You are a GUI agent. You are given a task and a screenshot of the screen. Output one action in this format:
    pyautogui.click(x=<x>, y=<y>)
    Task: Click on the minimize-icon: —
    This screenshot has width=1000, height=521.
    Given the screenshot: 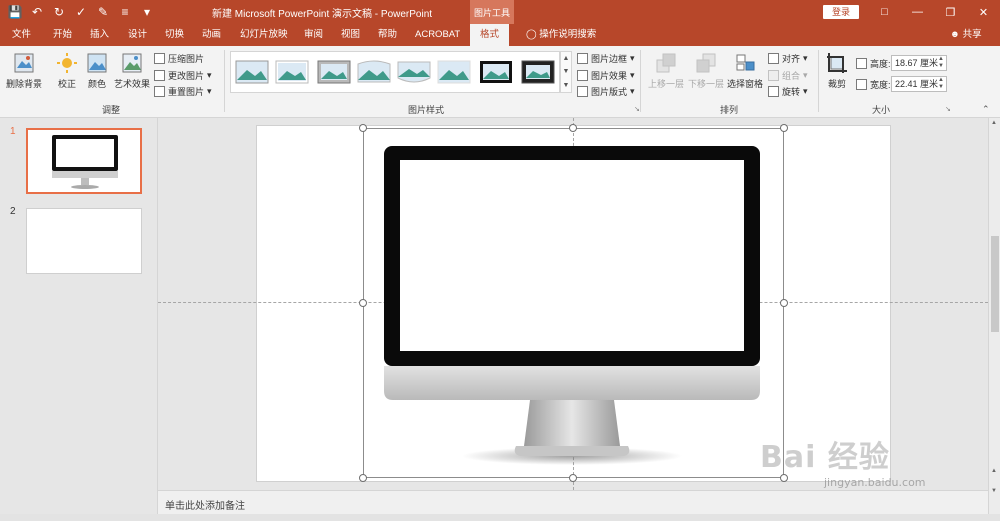 What is the action you would take?
    pyautogui.click(x=917, y=12)
    